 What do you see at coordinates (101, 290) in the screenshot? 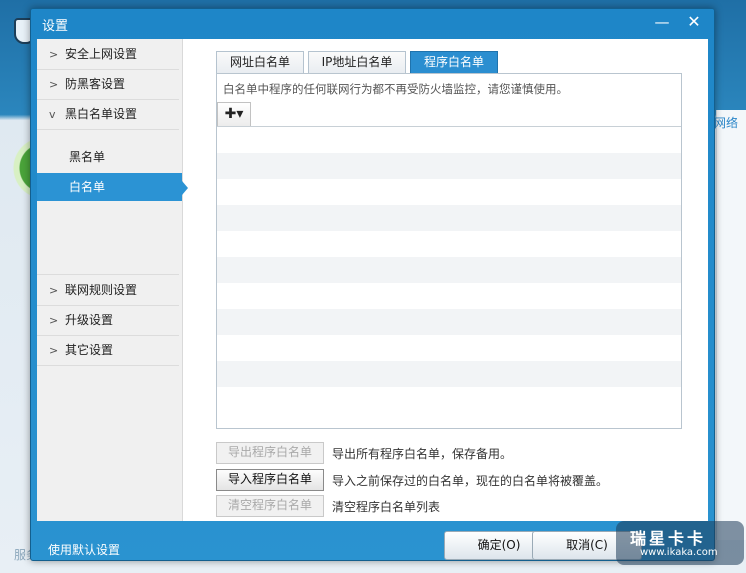
I see `sidebar-item-label: 联网规则设置` at bounding box center [101, 290].